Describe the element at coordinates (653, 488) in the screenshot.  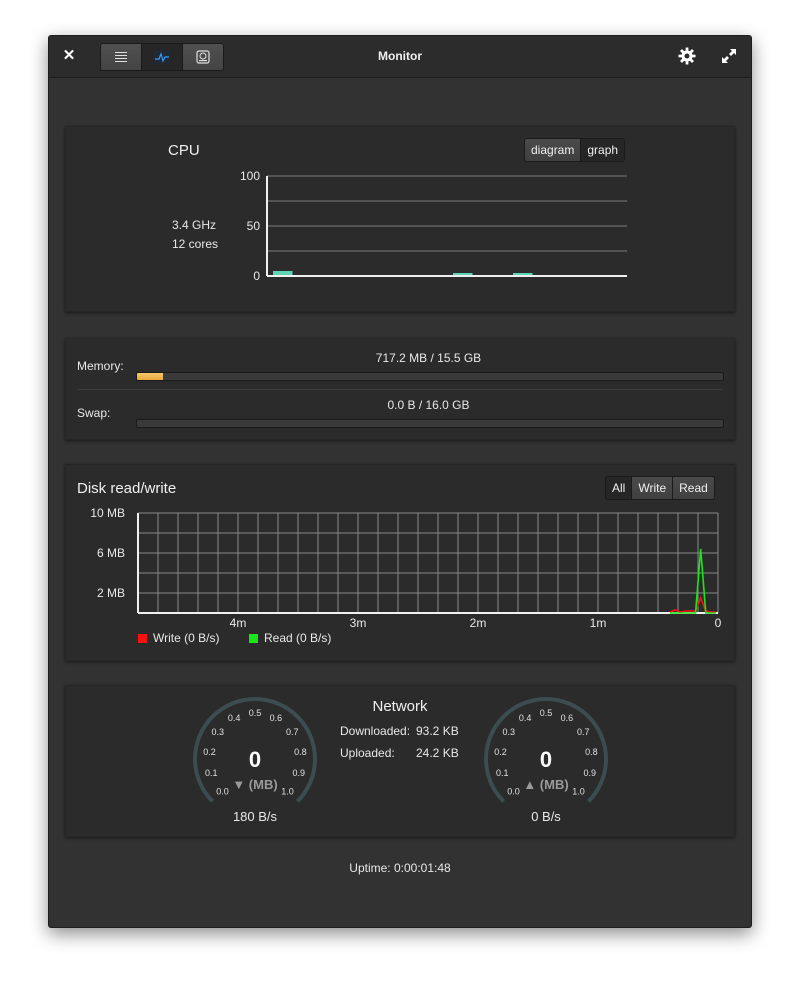
I see `disk-write-button: Write` at that location.